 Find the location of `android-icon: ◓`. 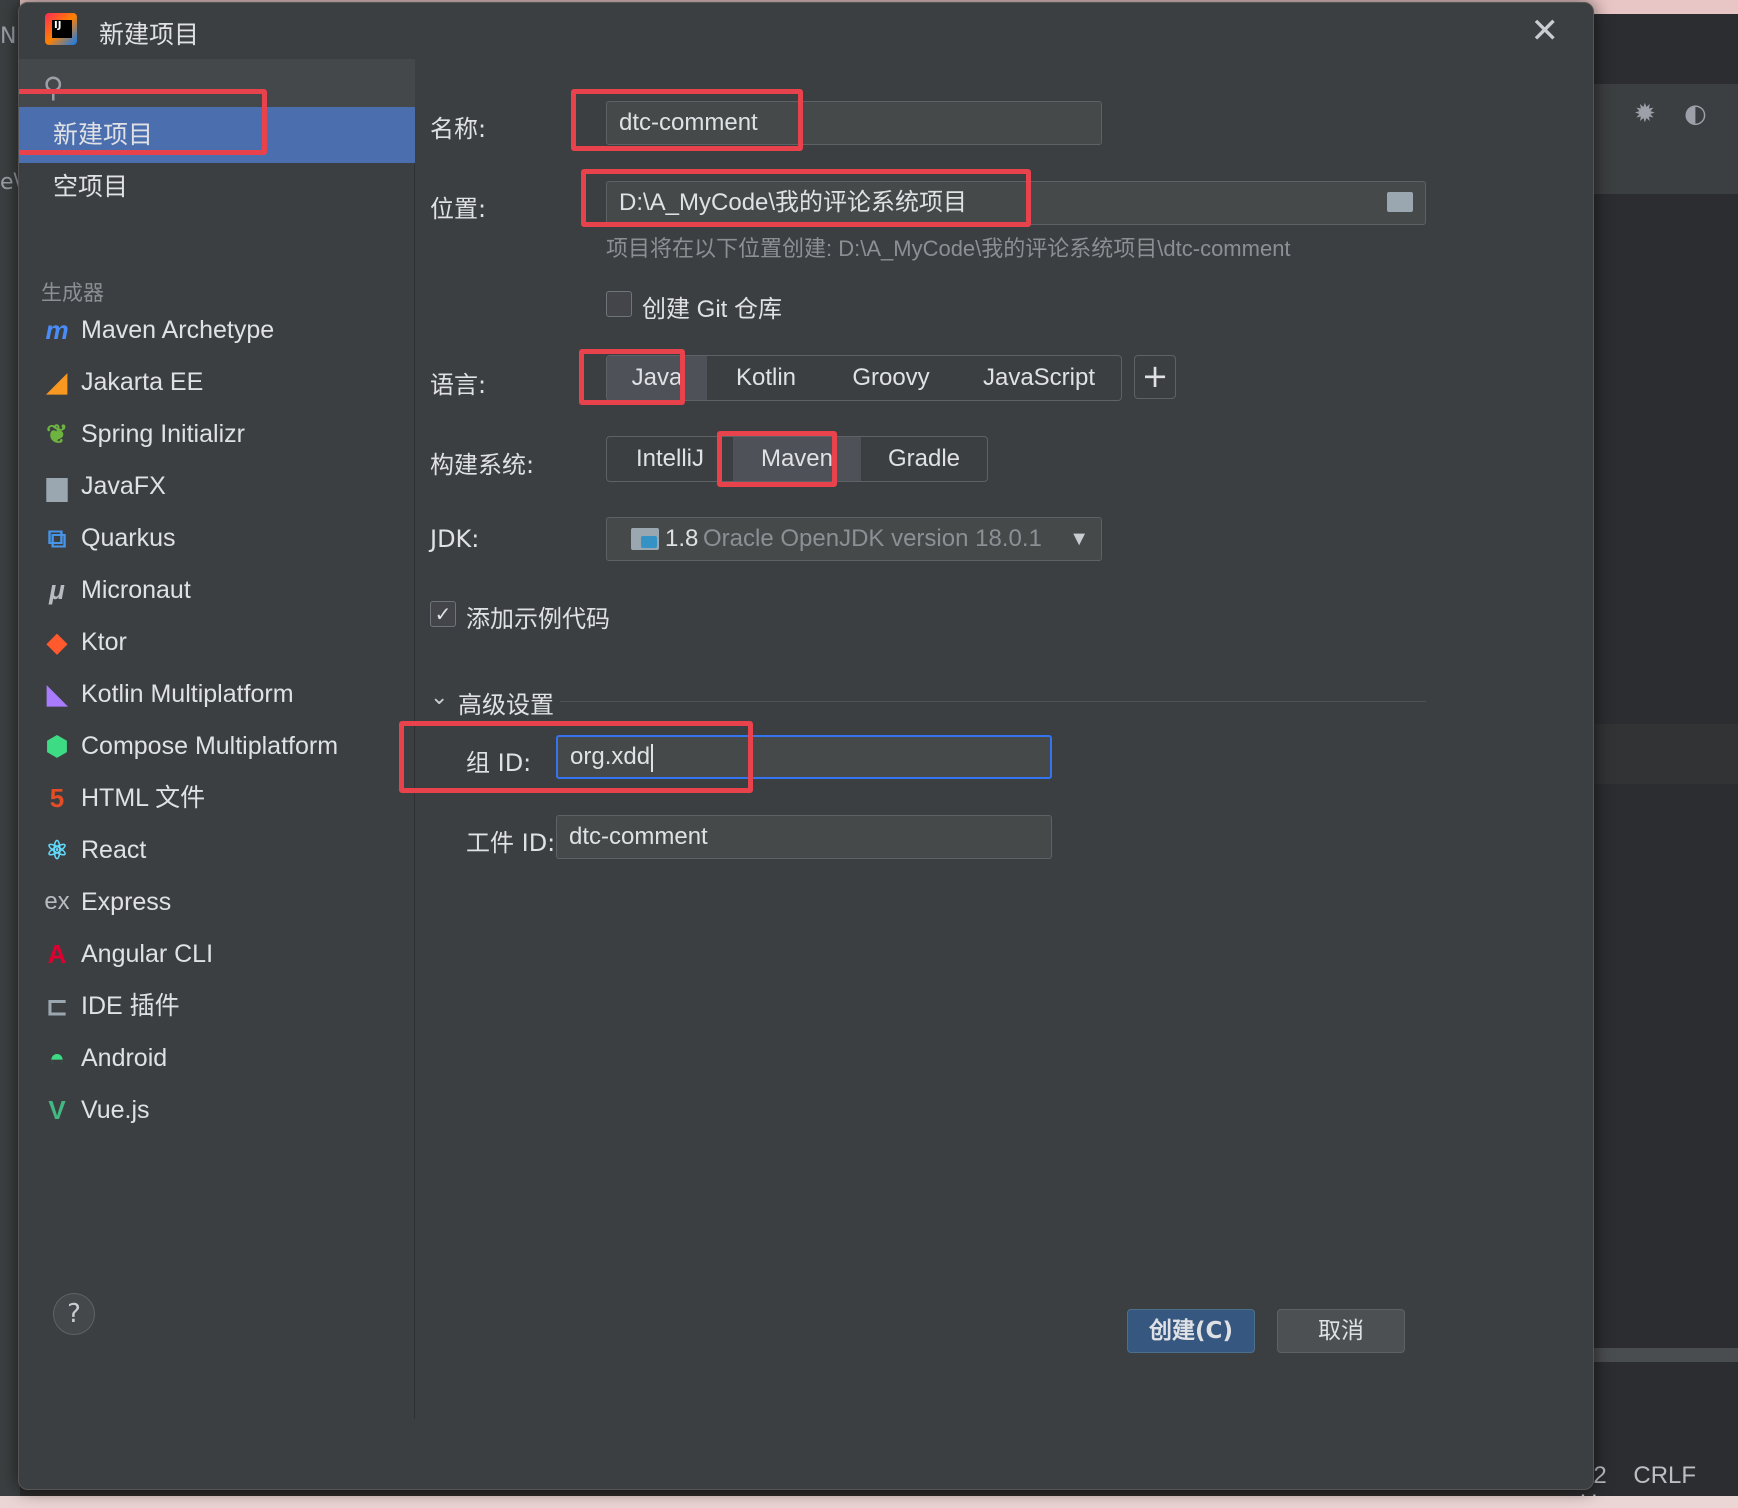

android-icon: ◓ is located at coordinates (57, 1058).